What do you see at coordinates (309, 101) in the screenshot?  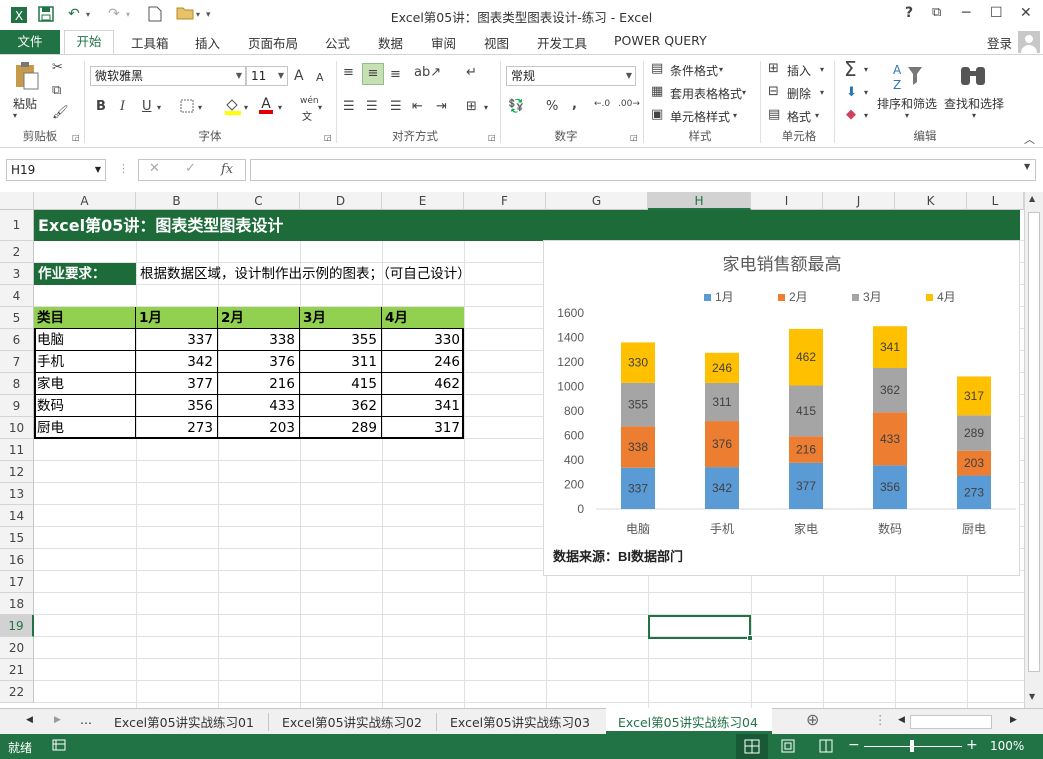 I see `phonetic-icon: wén` at bounding box center [309, 101].